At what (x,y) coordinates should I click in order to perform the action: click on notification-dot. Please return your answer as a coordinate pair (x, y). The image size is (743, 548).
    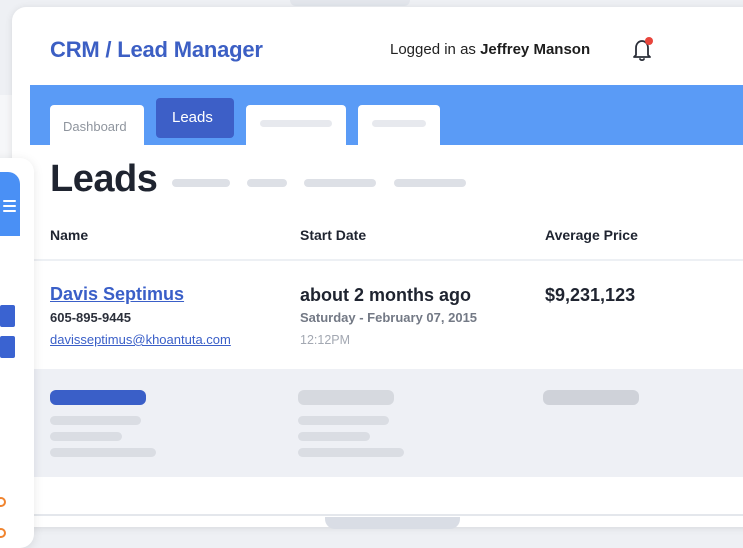
    Looking at the image, I should click on (649, 41).